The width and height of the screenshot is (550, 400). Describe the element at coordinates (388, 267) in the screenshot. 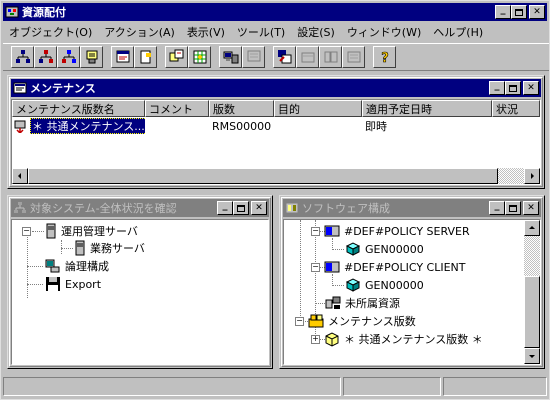

I see `tree-node-policy-client: − #DEF#POLICY CLIENT` at that location.